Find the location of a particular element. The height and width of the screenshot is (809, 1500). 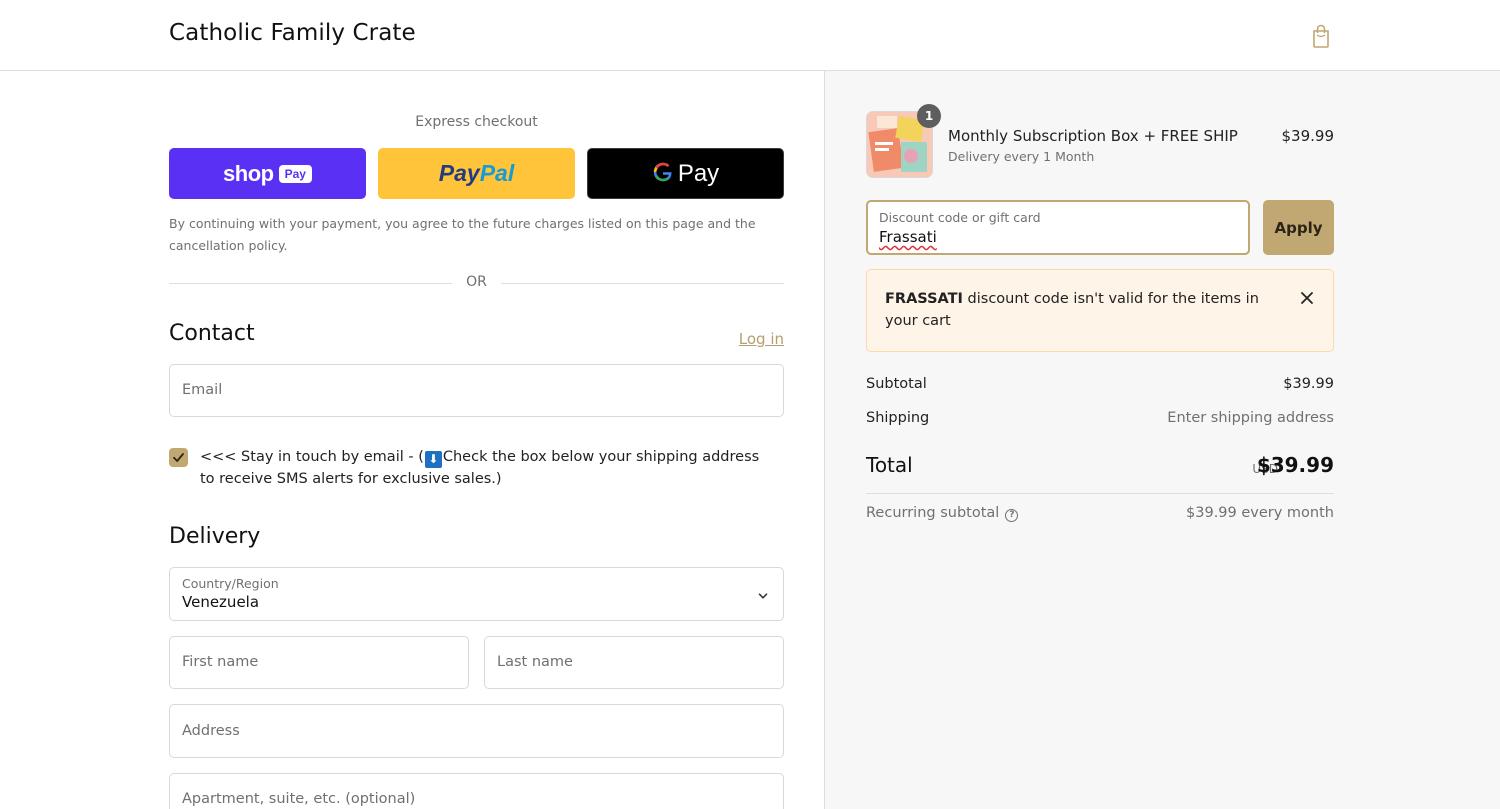

last-name-placeholder: Last name is located at coordinates (535, 662).